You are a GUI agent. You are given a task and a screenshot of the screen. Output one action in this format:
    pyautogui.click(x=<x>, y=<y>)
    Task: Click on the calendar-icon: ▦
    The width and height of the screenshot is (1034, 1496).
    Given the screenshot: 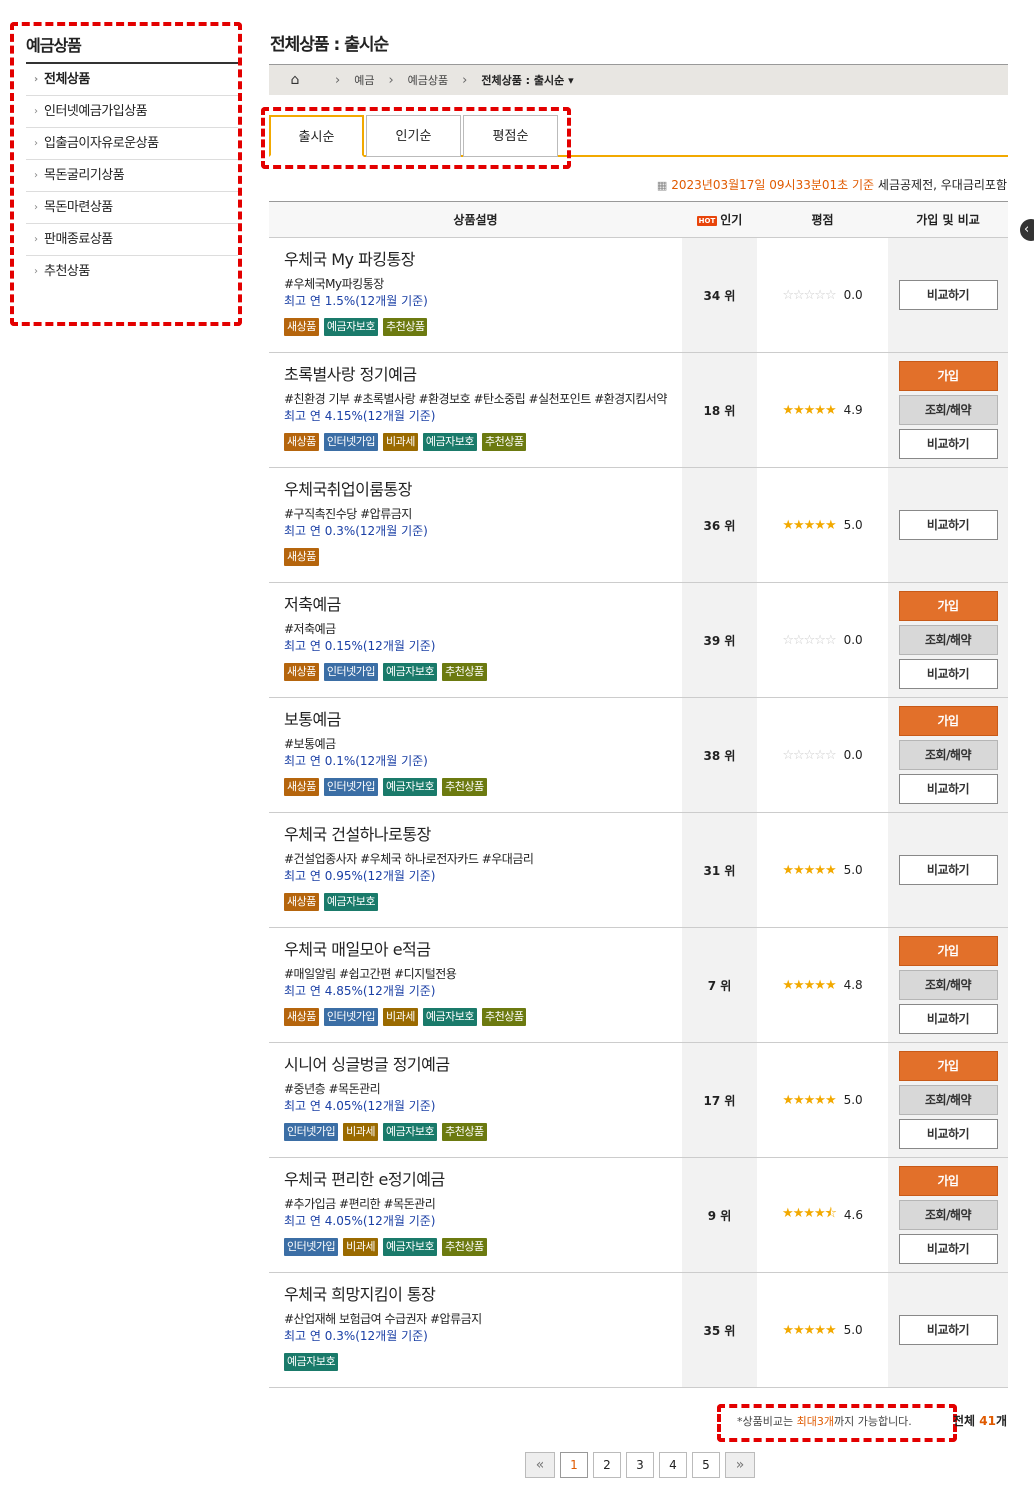 What is the action you would take?
    pyautogui.click(x=662, y=185)
    